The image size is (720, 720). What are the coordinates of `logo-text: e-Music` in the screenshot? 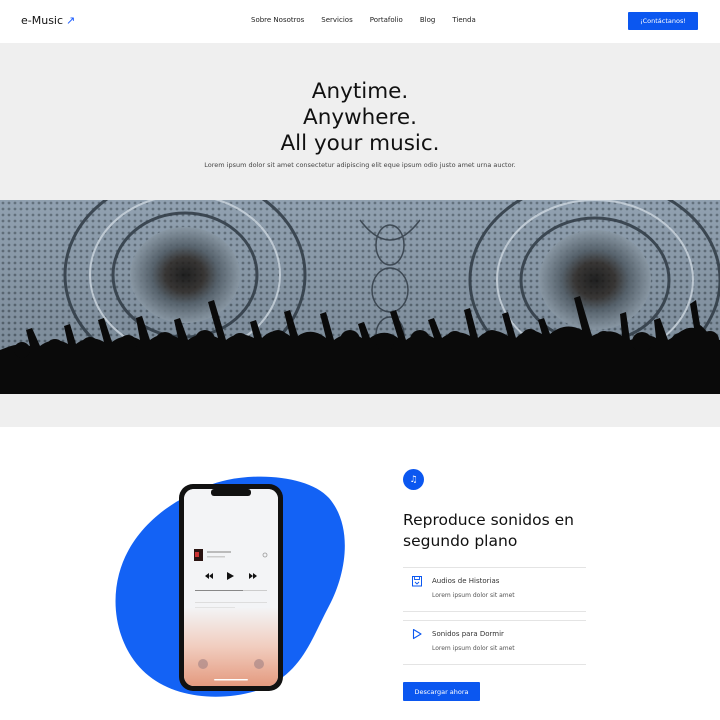 It's located at (42, 20).